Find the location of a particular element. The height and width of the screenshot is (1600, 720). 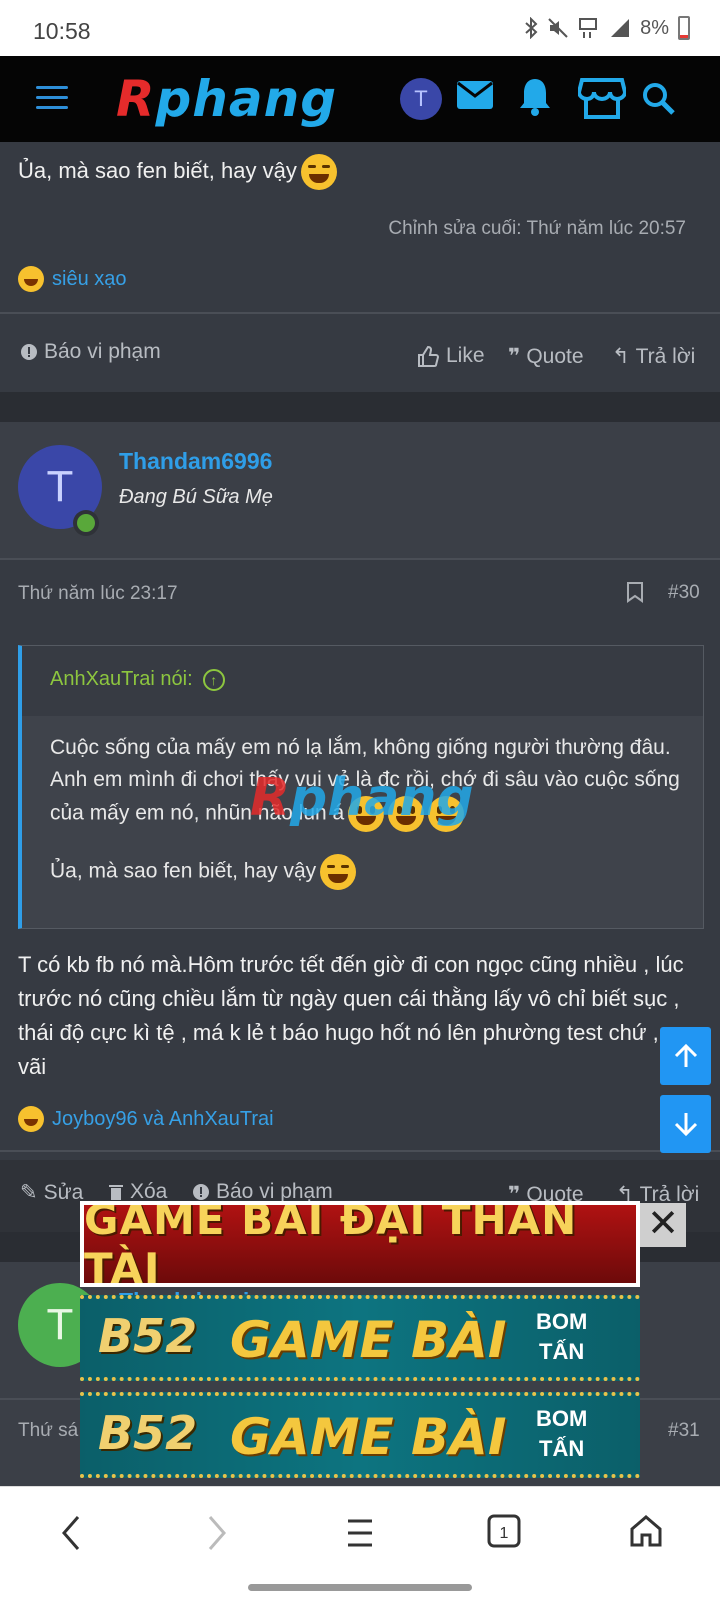

pencil-icon: ✎ is located at coordinates (29, 1192).